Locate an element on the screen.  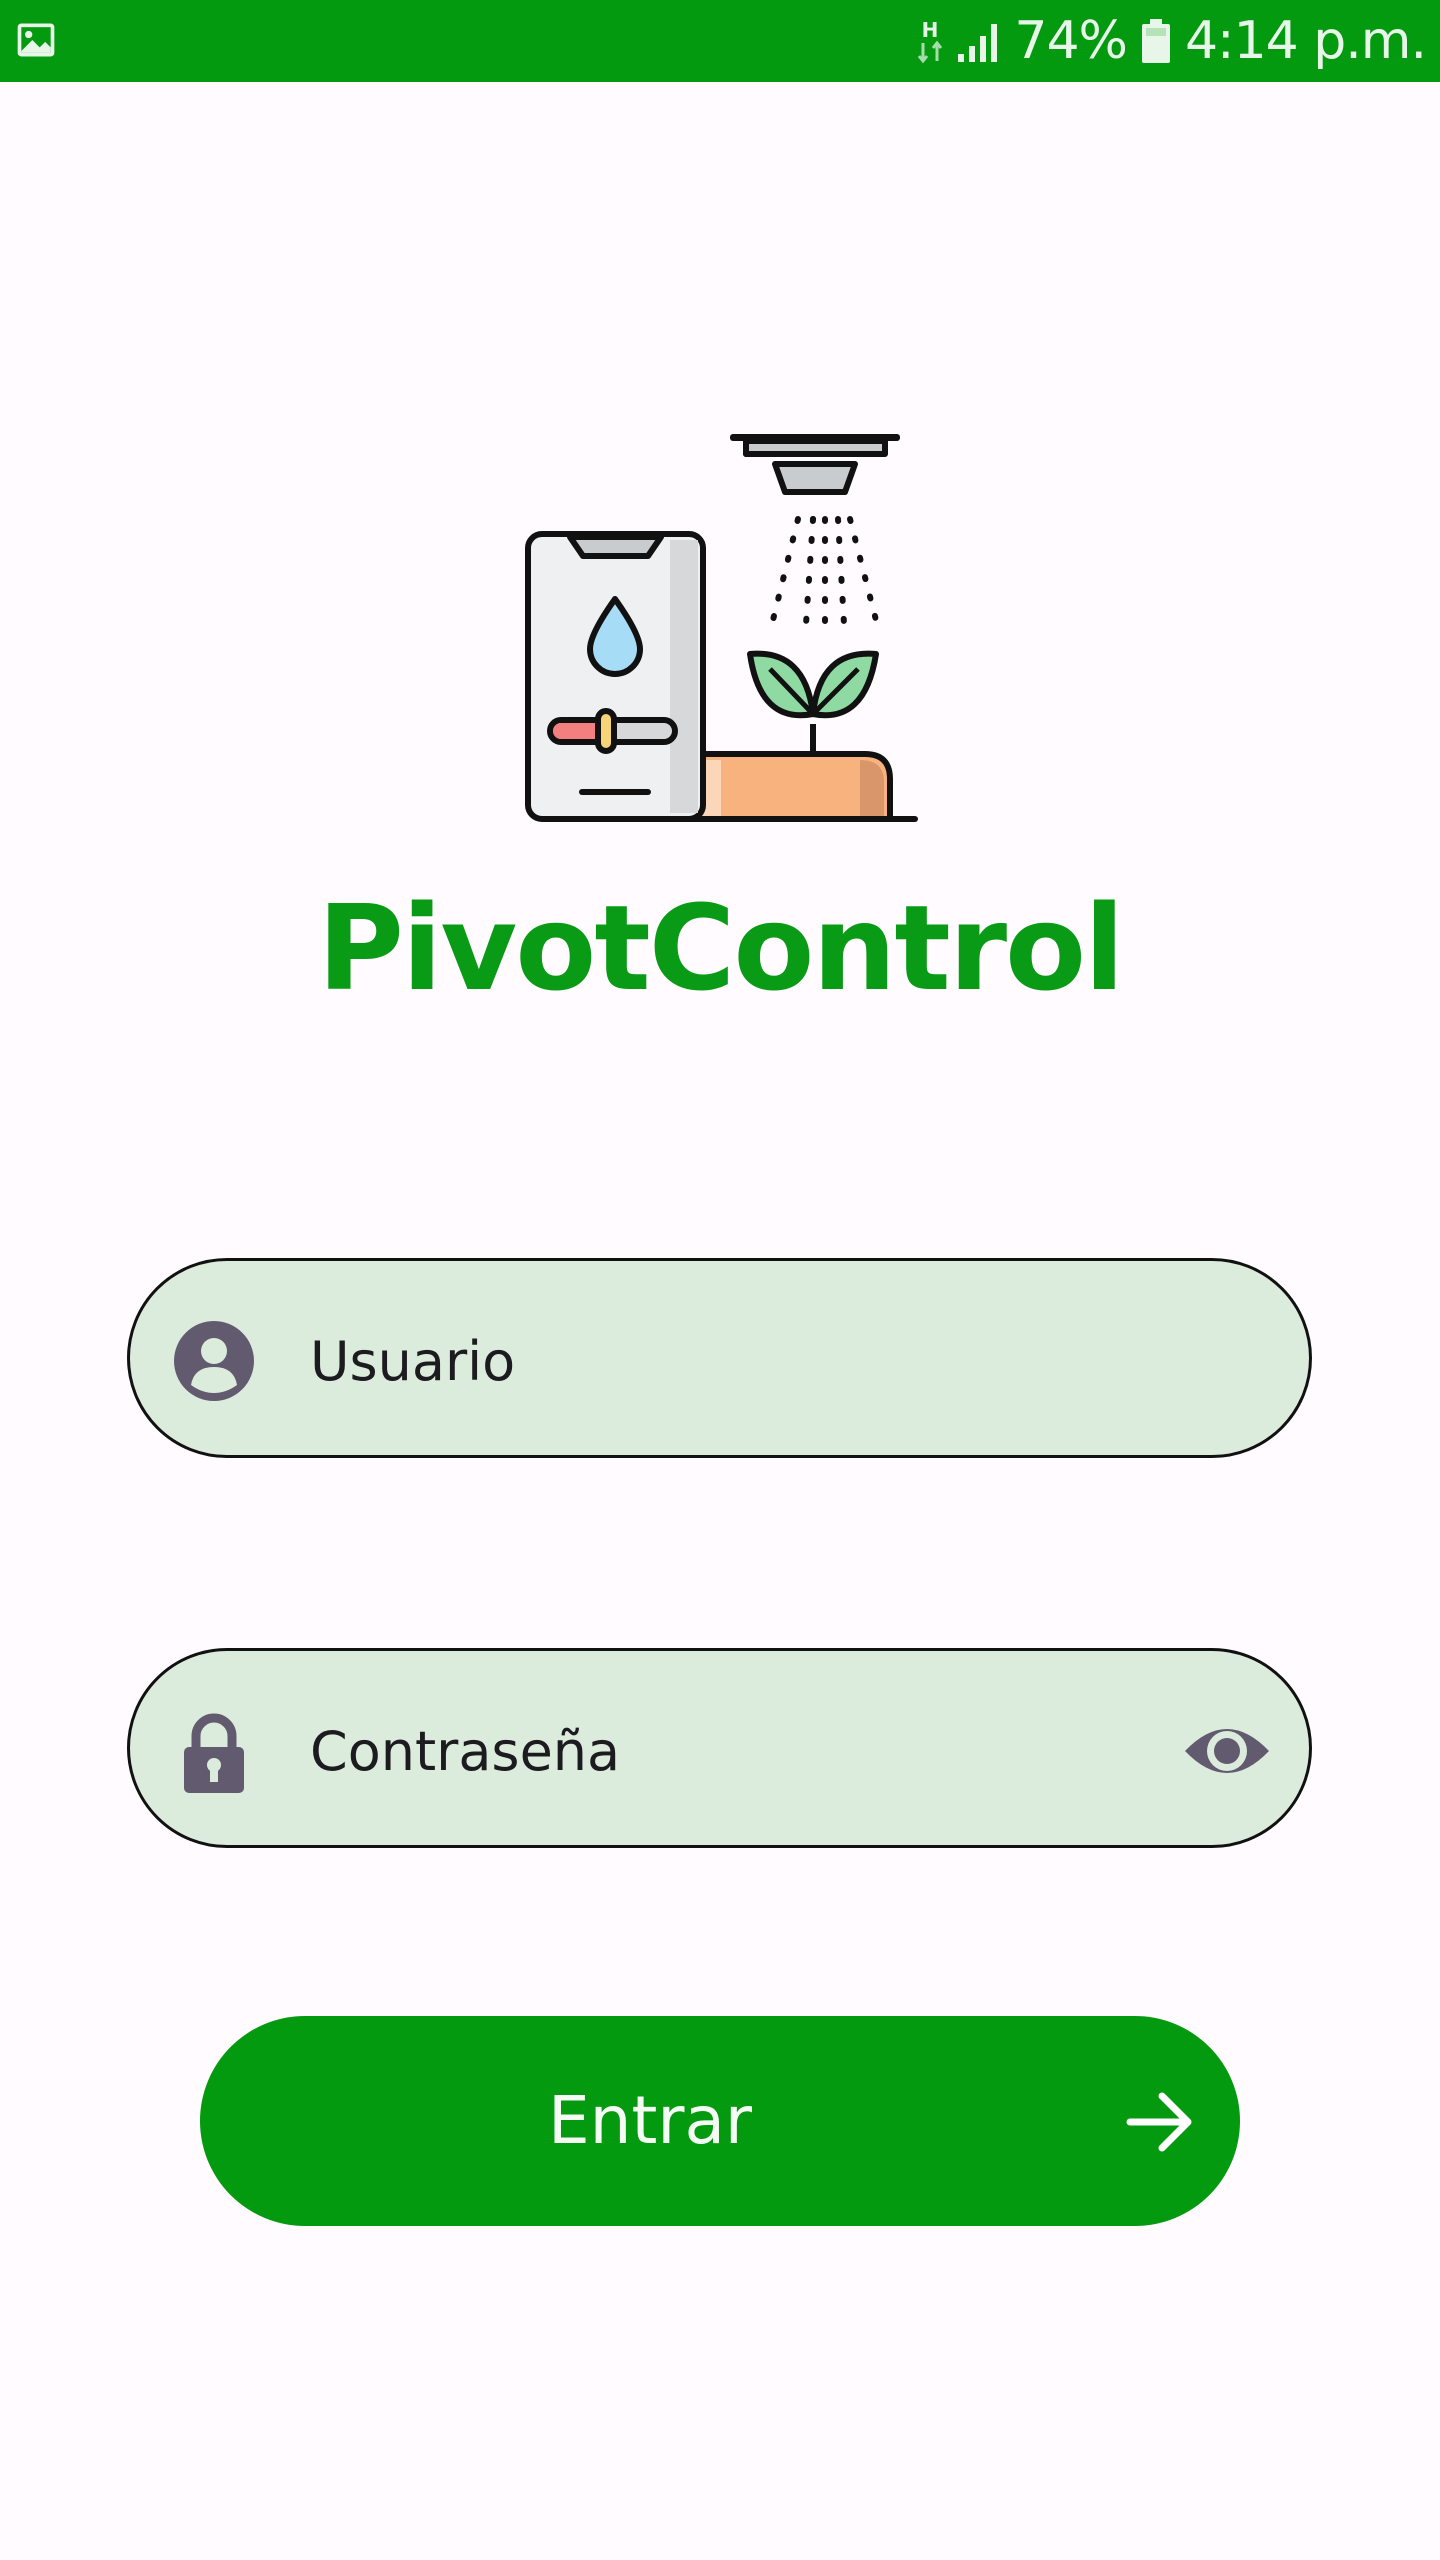
login-button: Entrar is located at coordinates (720, 2121).